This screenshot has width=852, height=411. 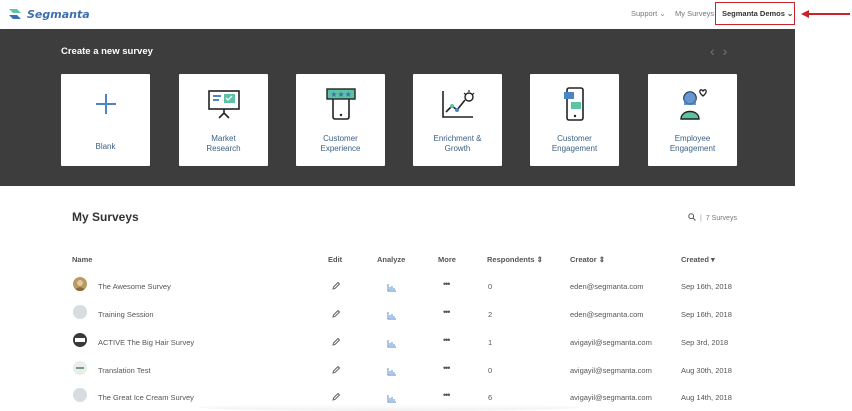 What do you see at coordinates (648, 13) in the screenshot?
I see `nav-support: Support ⌄` at bounding box center [648, 13].